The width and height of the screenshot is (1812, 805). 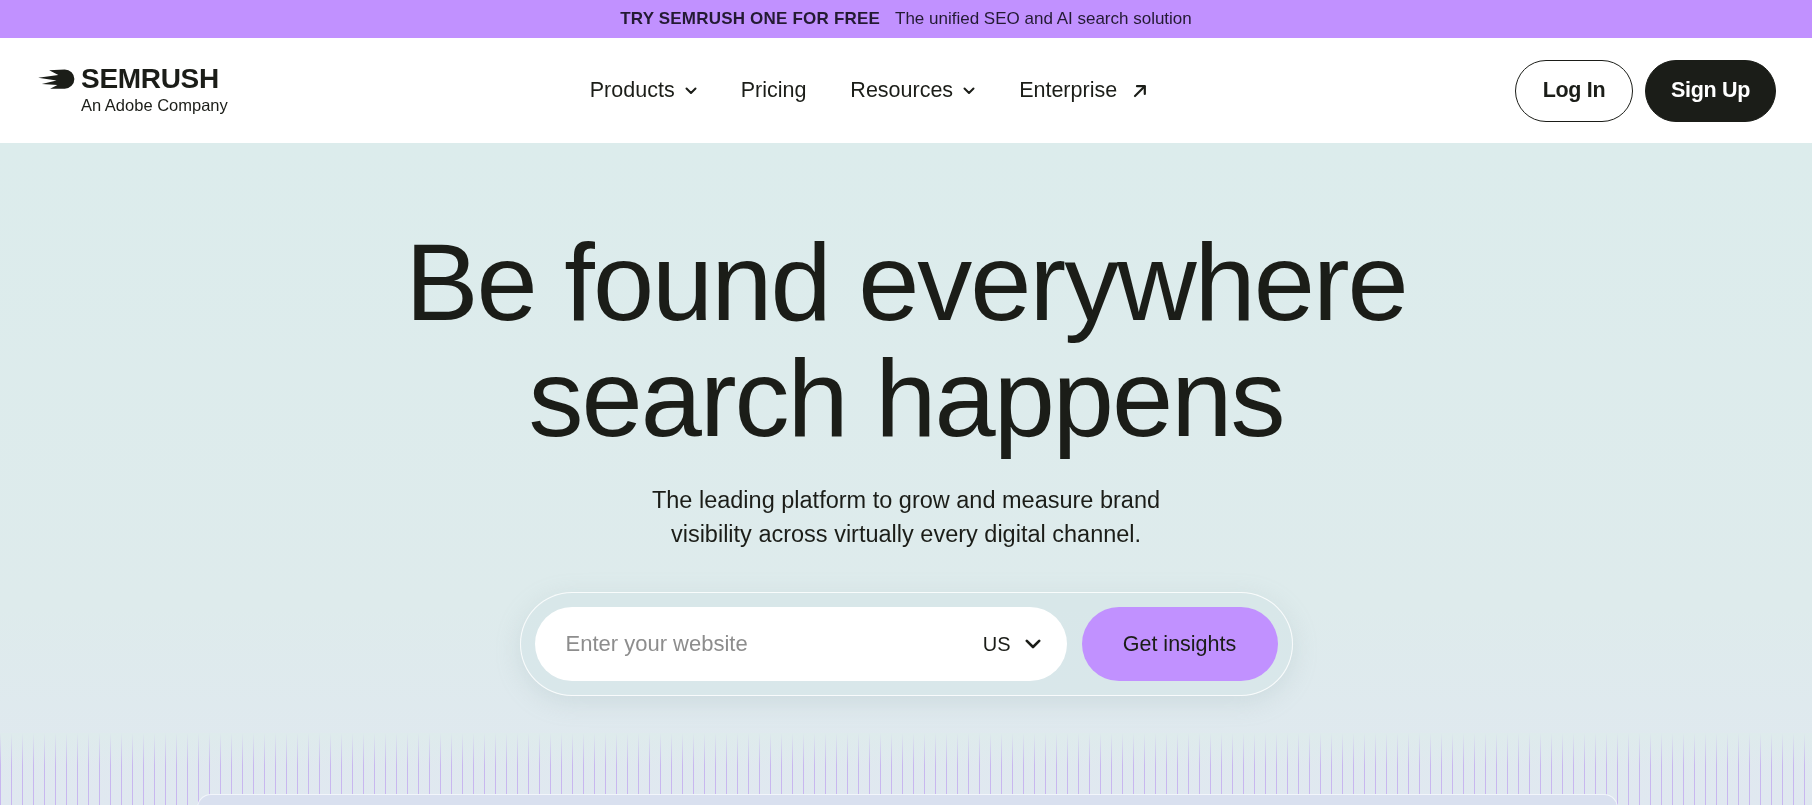 I want to click on promo-text: The unified SEO and AI search solution, so click(x=1043, y=19).